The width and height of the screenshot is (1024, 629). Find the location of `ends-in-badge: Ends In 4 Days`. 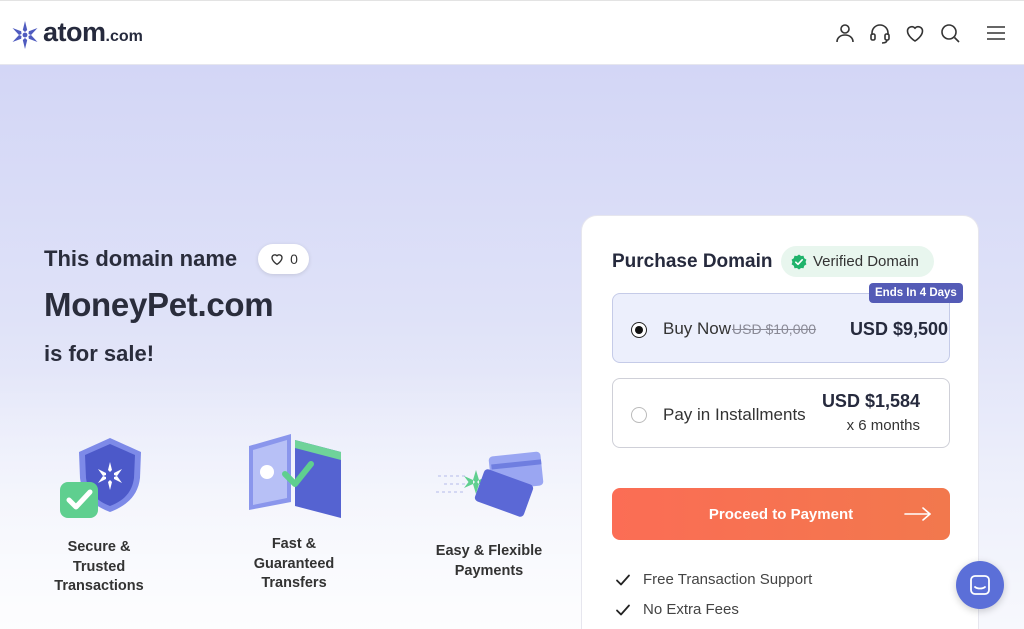

ends-in-badge: Ends In 4 Days is located at coordinates (916, 293).